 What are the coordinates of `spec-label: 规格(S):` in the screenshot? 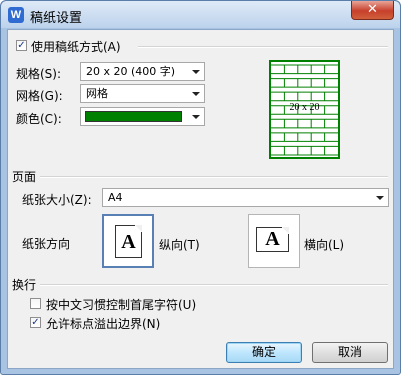 It's located at (39, 74).